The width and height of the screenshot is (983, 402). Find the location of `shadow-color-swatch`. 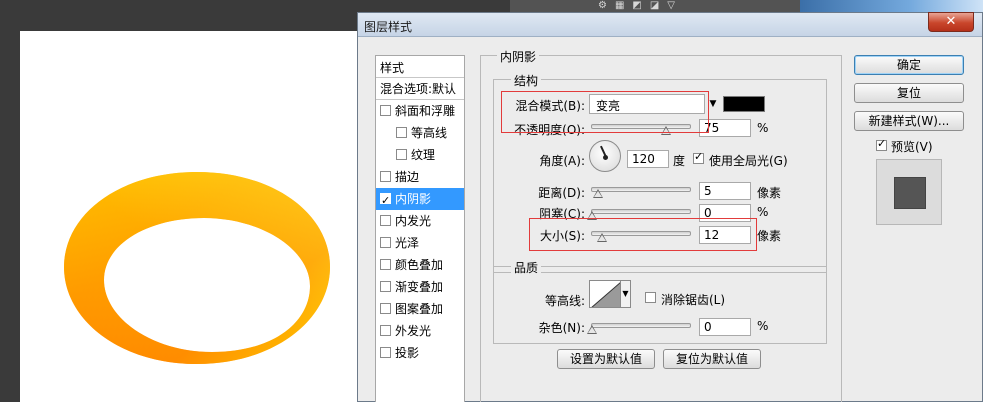

shadow-color-swatch is located at coordinates (744, 104).